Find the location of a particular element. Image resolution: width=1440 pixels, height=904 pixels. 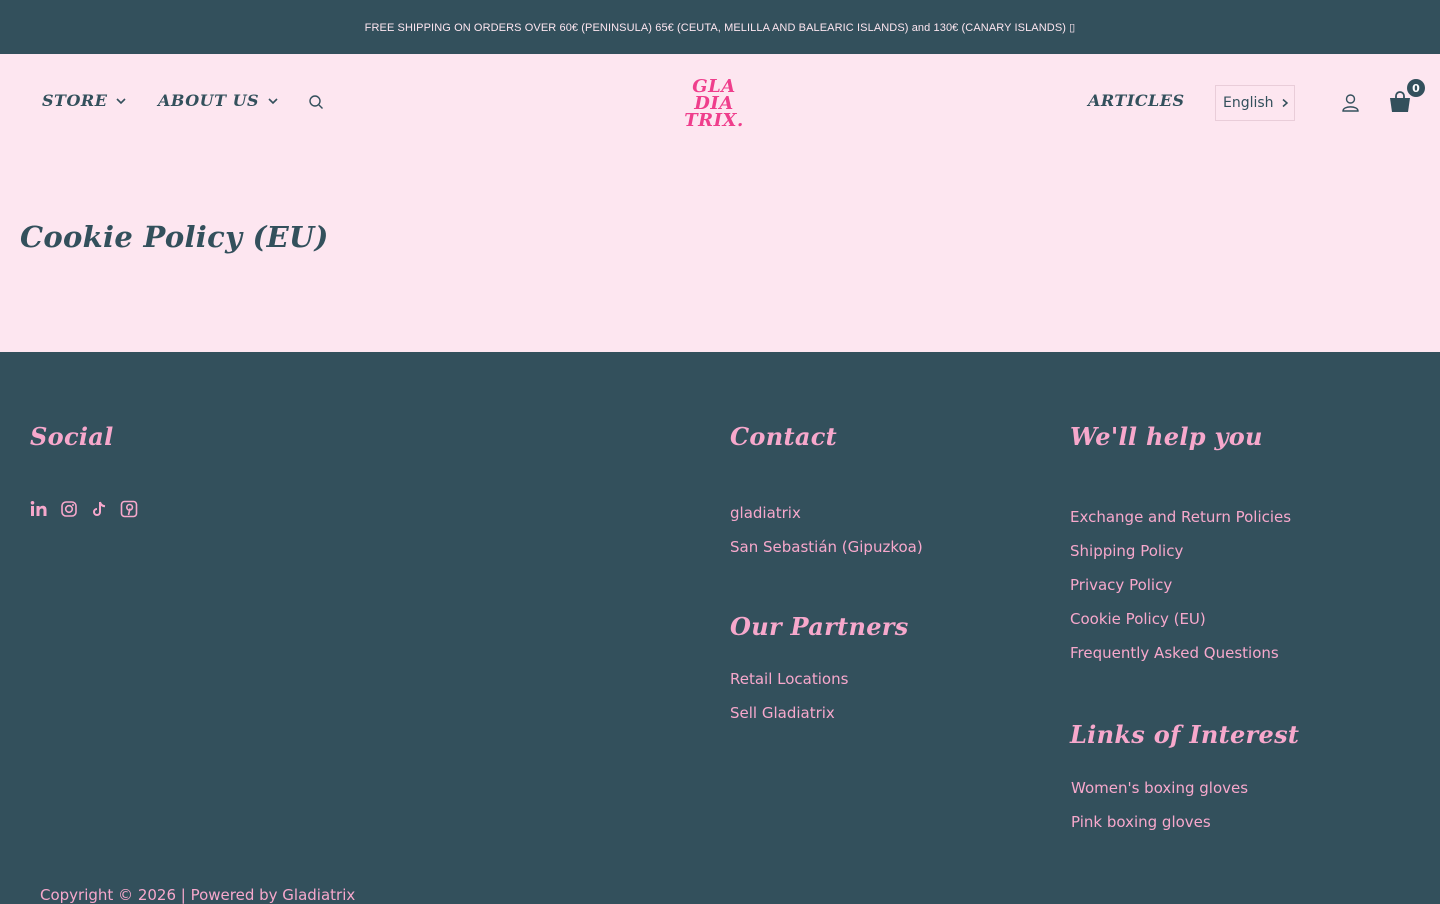

nav-about-label: ABOUT US is located at coordinates (209, 100).